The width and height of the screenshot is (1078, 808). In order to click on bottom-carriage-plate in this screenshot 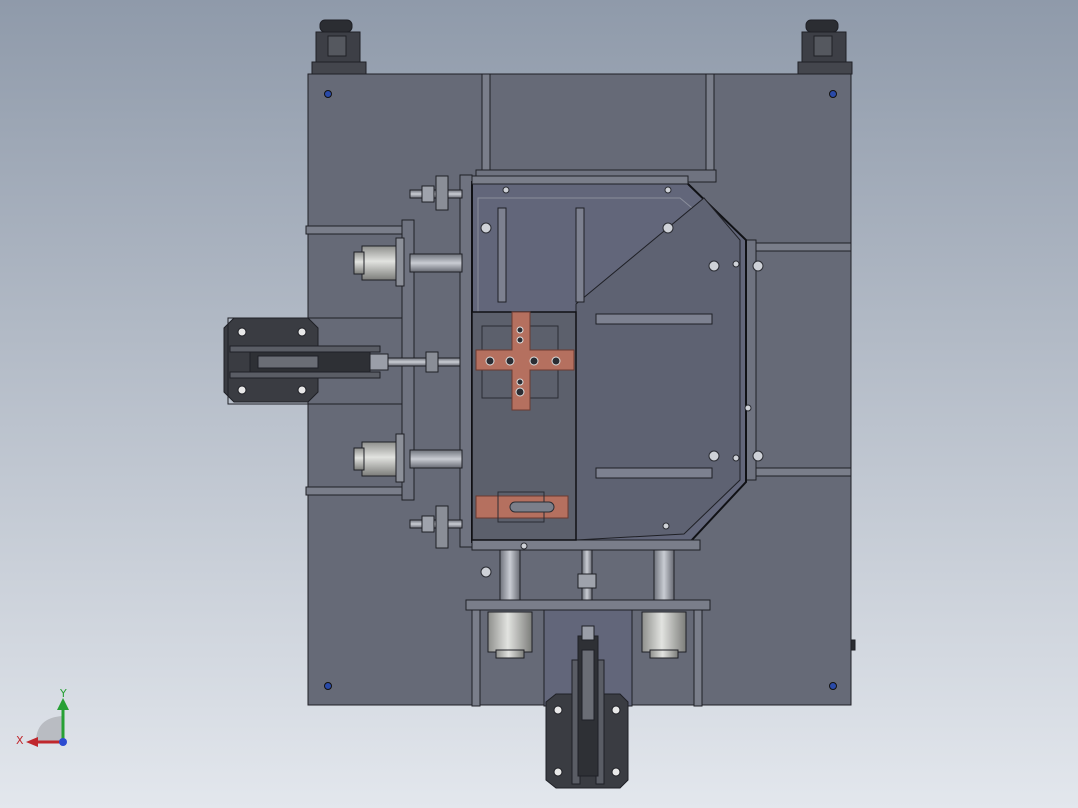, I will do `click(588, 605)`.